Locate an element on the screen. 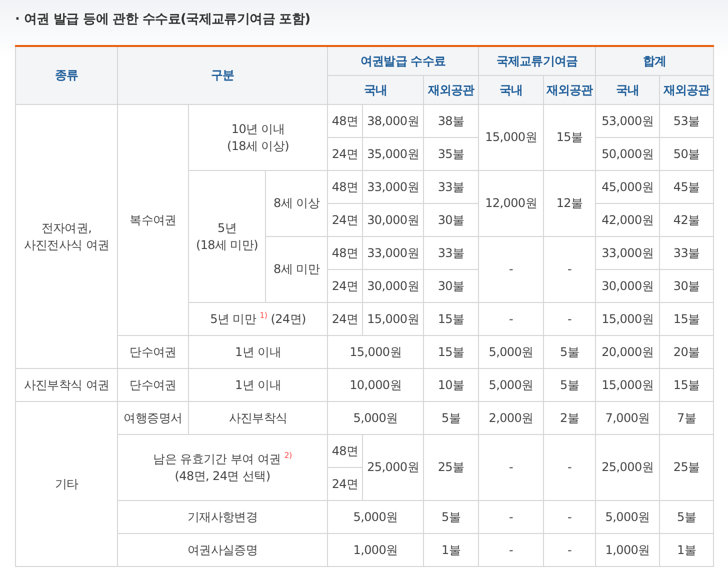 This screenshot has width=728, height=574. section-title: · 여권 발급 등에 관한 수수료(국제교류기여금 포함) is located at coordinates (163, 19).